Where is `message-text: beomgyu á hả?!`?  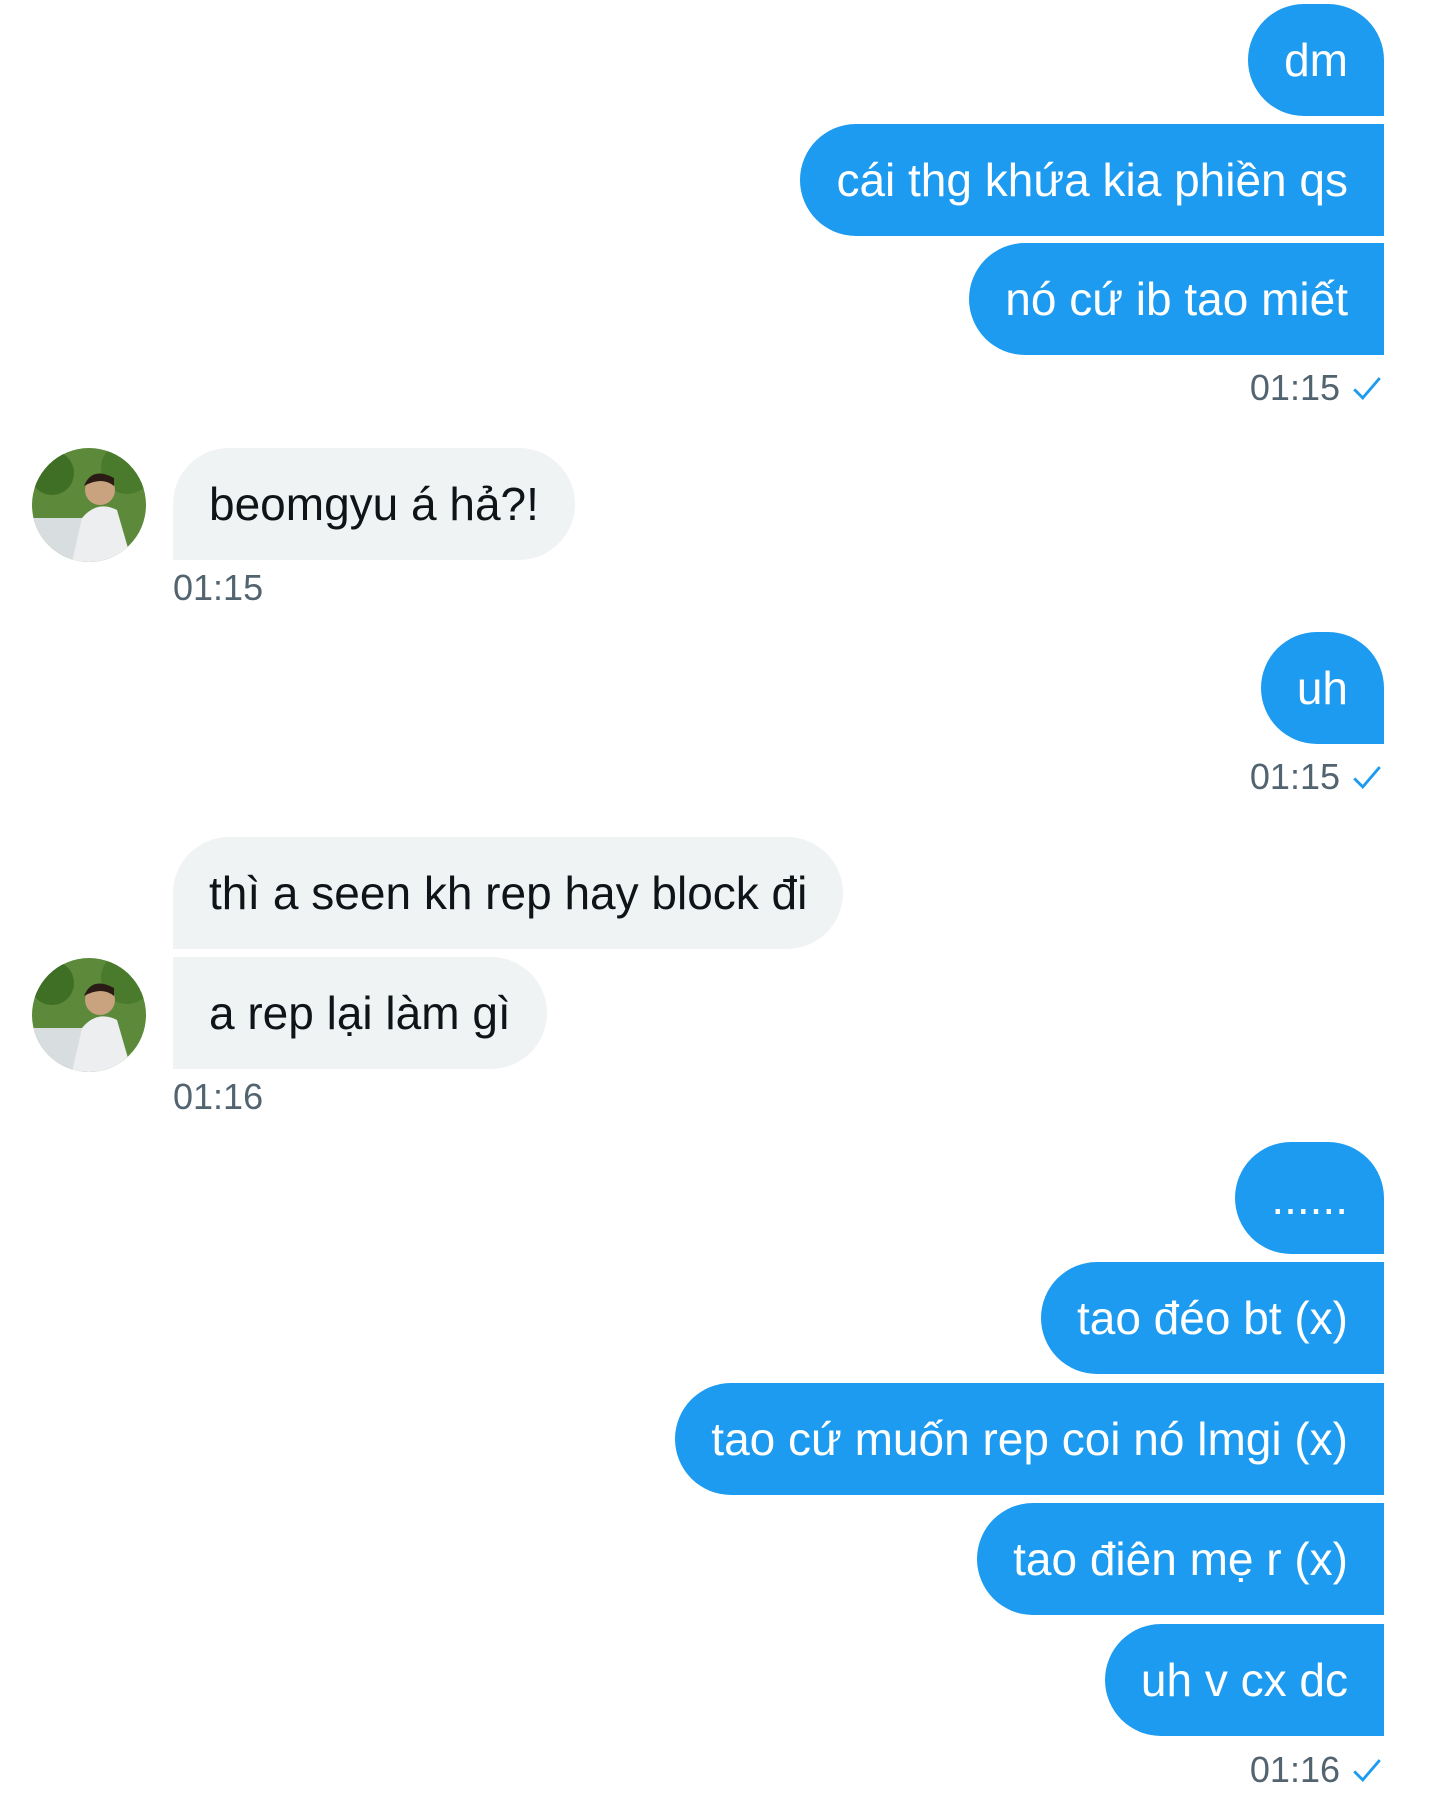
message-text: beomgyu á hả?! is located at coordinates (374, 504).